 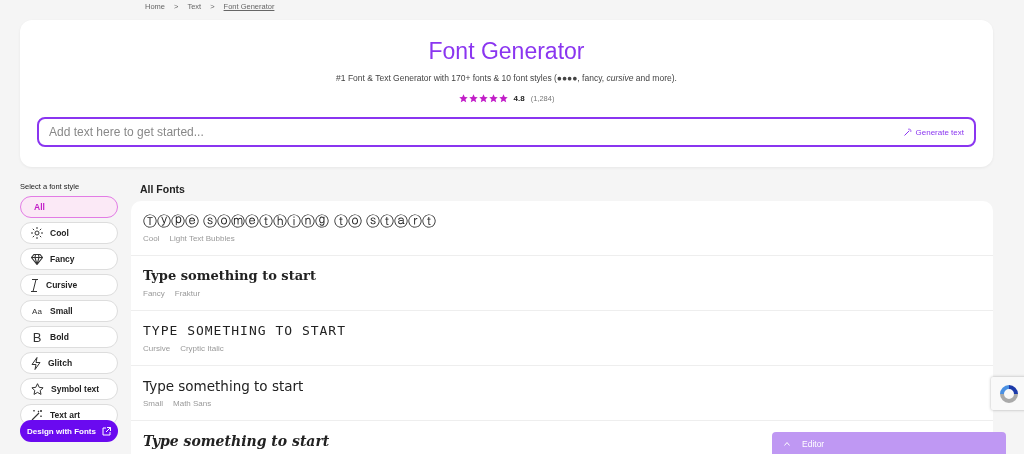 I want to click on text-input-field: Add text here to get started... Generate text, so click(x=506, y=132).